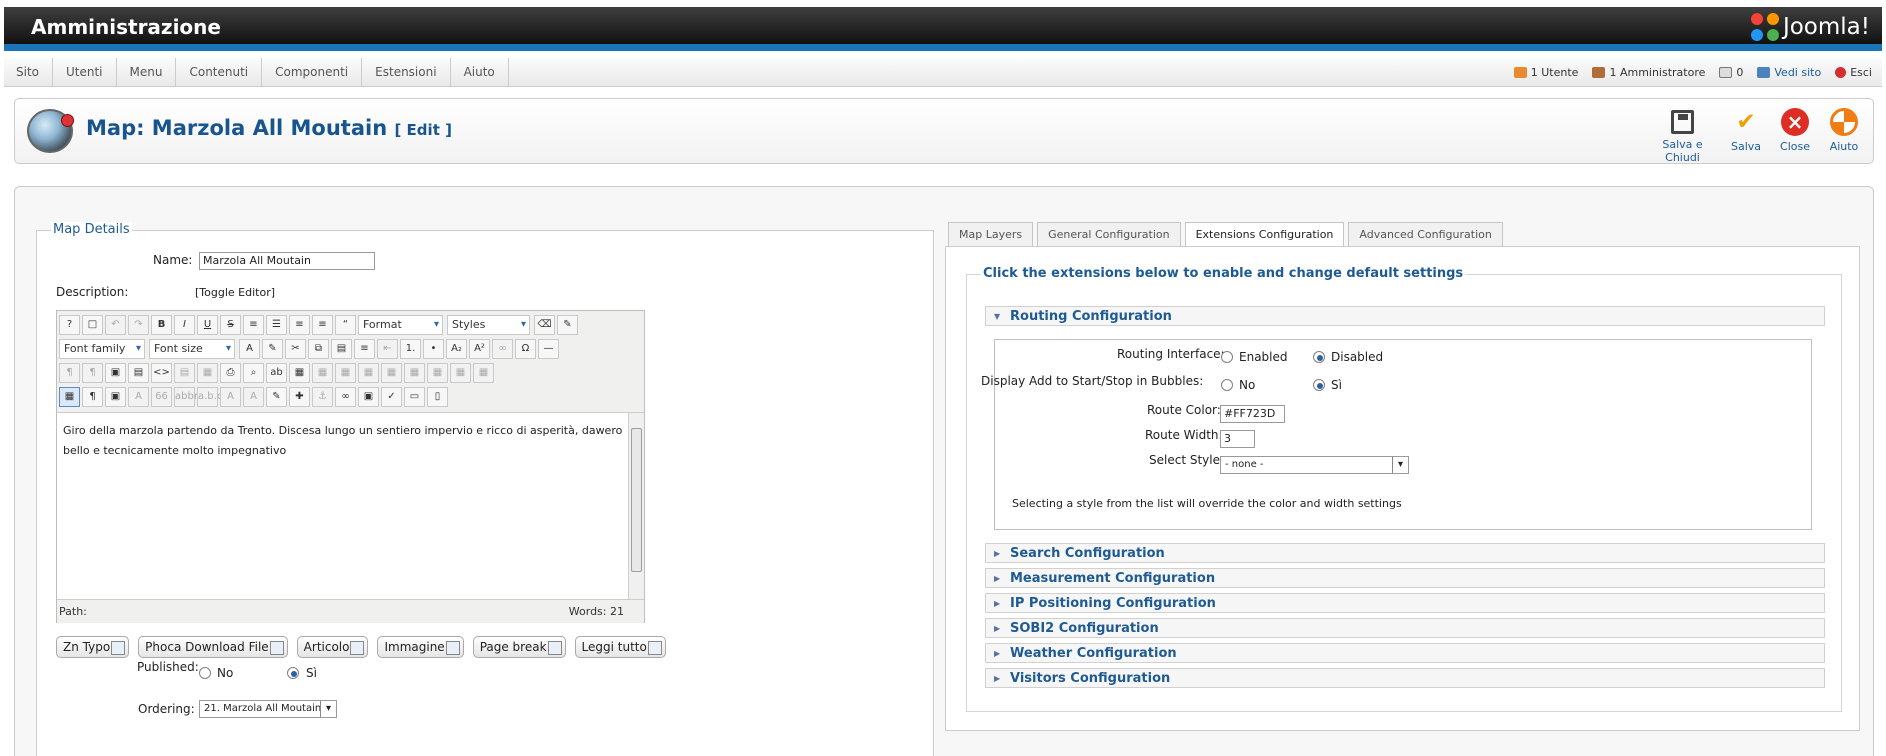  What do you see at coordinates (249, 349) in the screenshot?
I see `text-color-icon: A` at bounding box center [249, 349].